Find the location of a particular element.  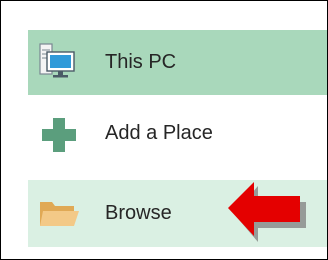

computer-icon is located at coordinates (58, 64).